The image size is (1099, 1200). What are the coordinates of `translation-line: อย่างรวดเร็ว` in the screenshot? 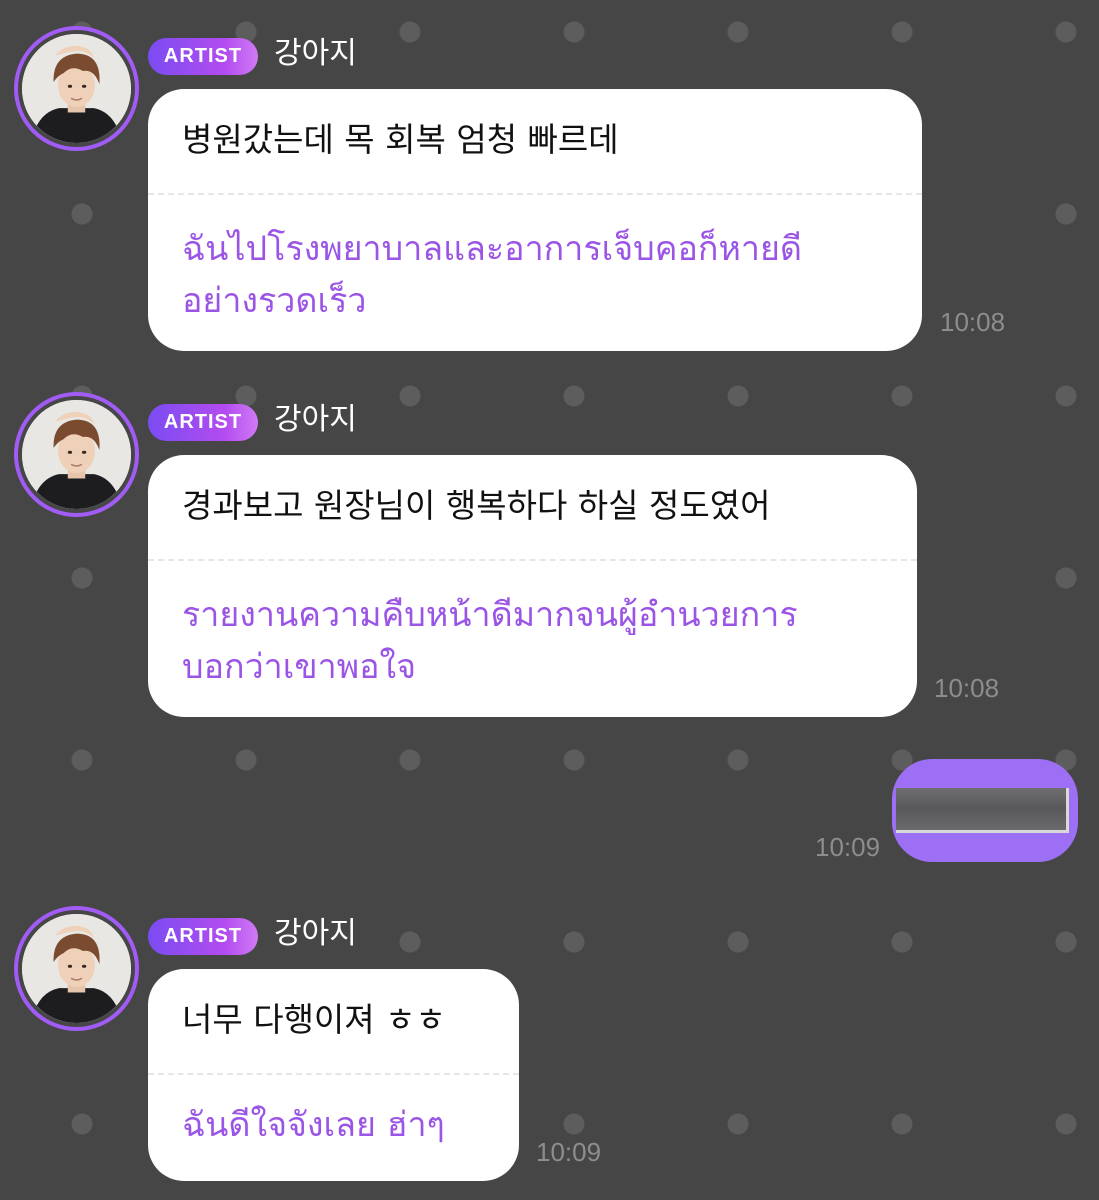 It's located at (274, 301).